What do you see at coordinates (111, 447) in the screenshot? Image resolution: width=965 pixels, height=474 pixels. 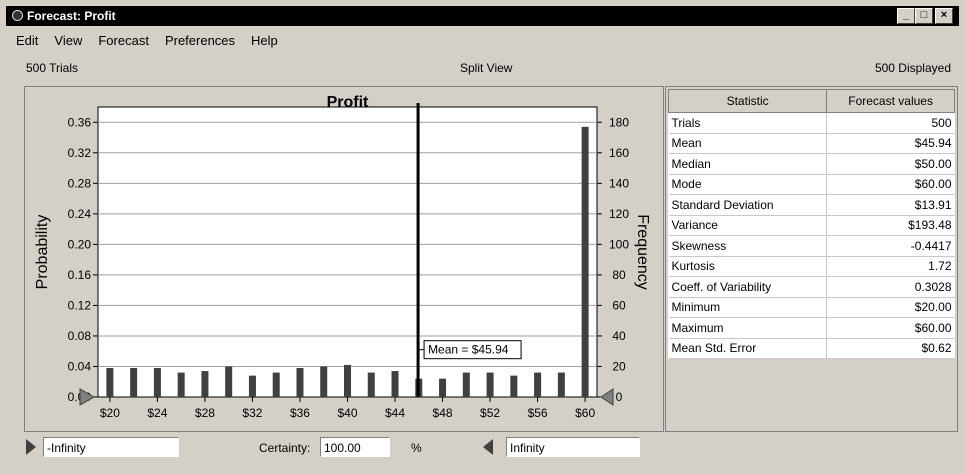 I see `left-bound-field: -Infinity` at bounding box center [111, 447].